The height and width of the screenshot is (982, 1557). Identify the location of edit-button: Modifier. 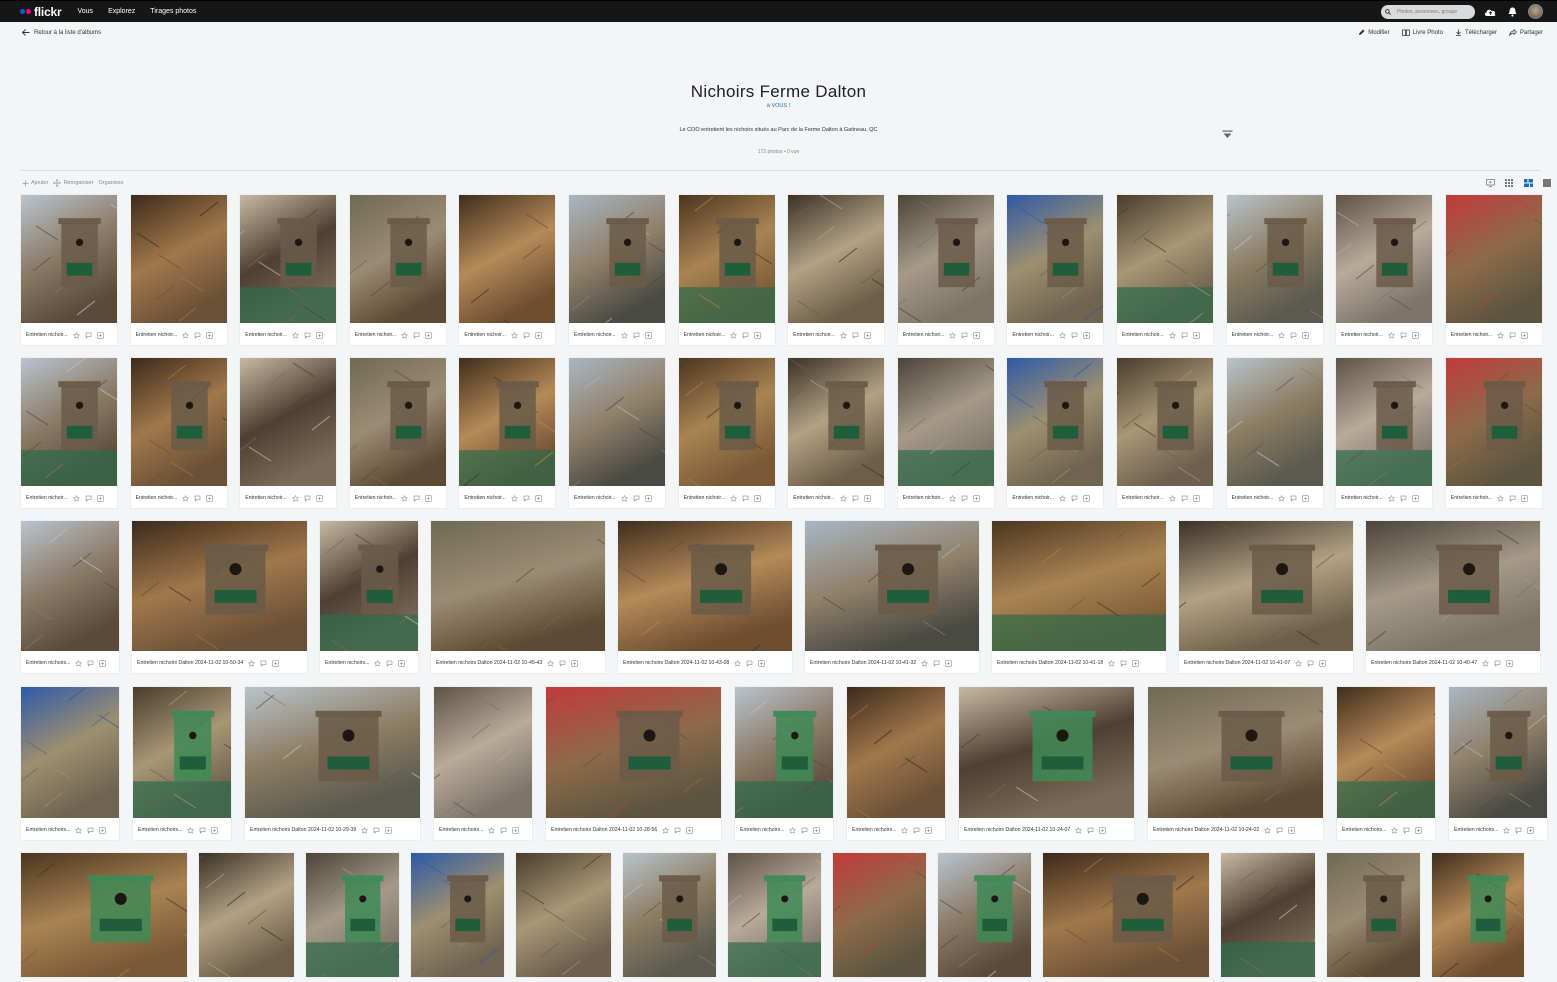
(1374, 32).